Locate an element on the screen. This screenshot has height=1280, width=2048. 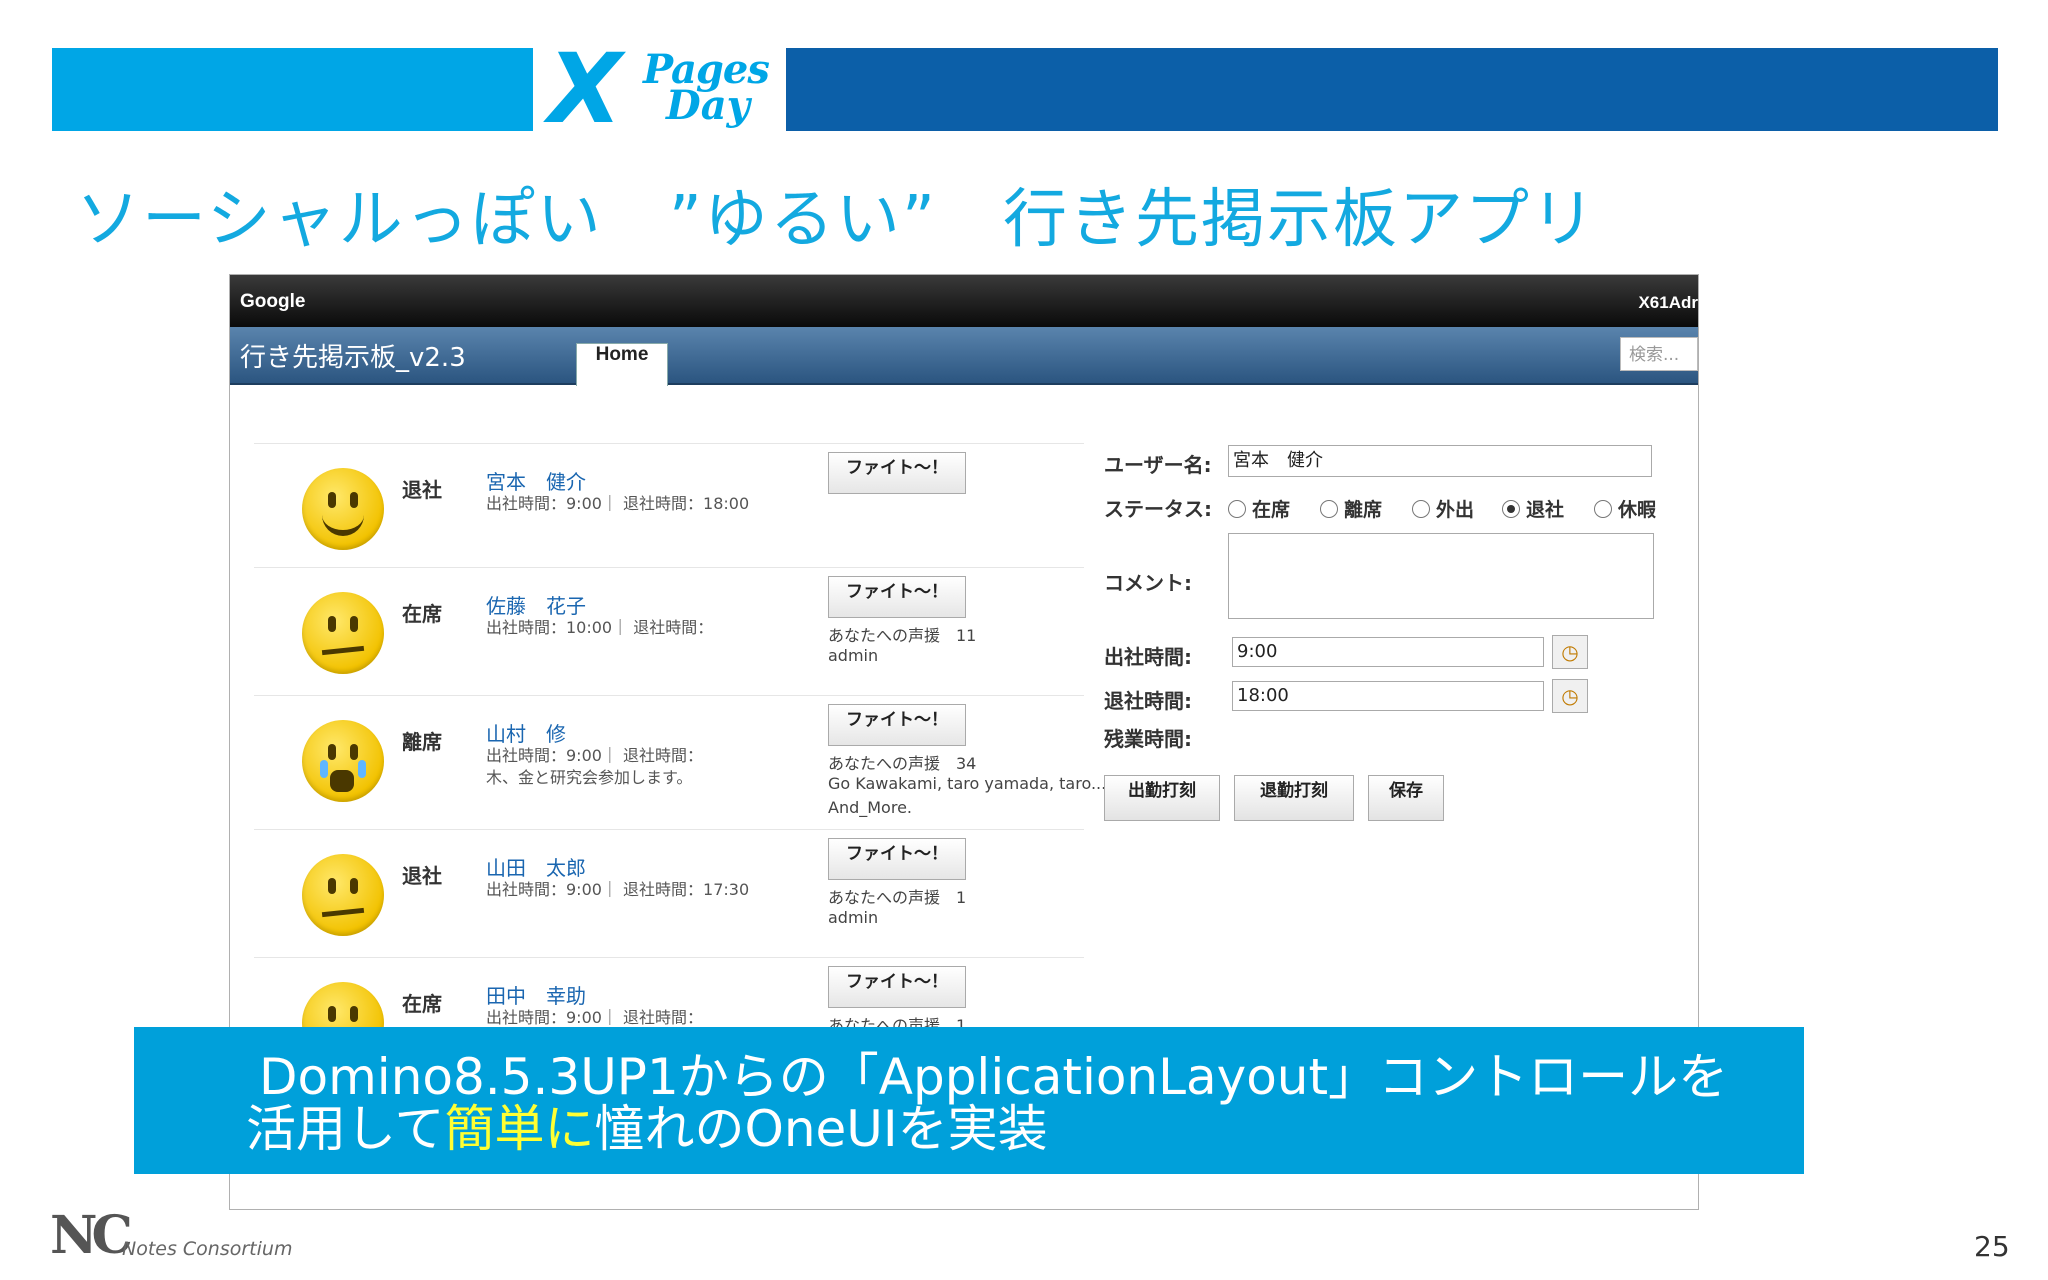
time-info: 出社時間：9:00｜ 退社時間：17:30 is located at coordinates (618, 889).